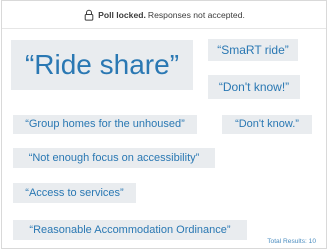 This screenshot has height=249, width=328. I want to click on response-chip: “Not enough focus on accessibility”, so click(114, 158).